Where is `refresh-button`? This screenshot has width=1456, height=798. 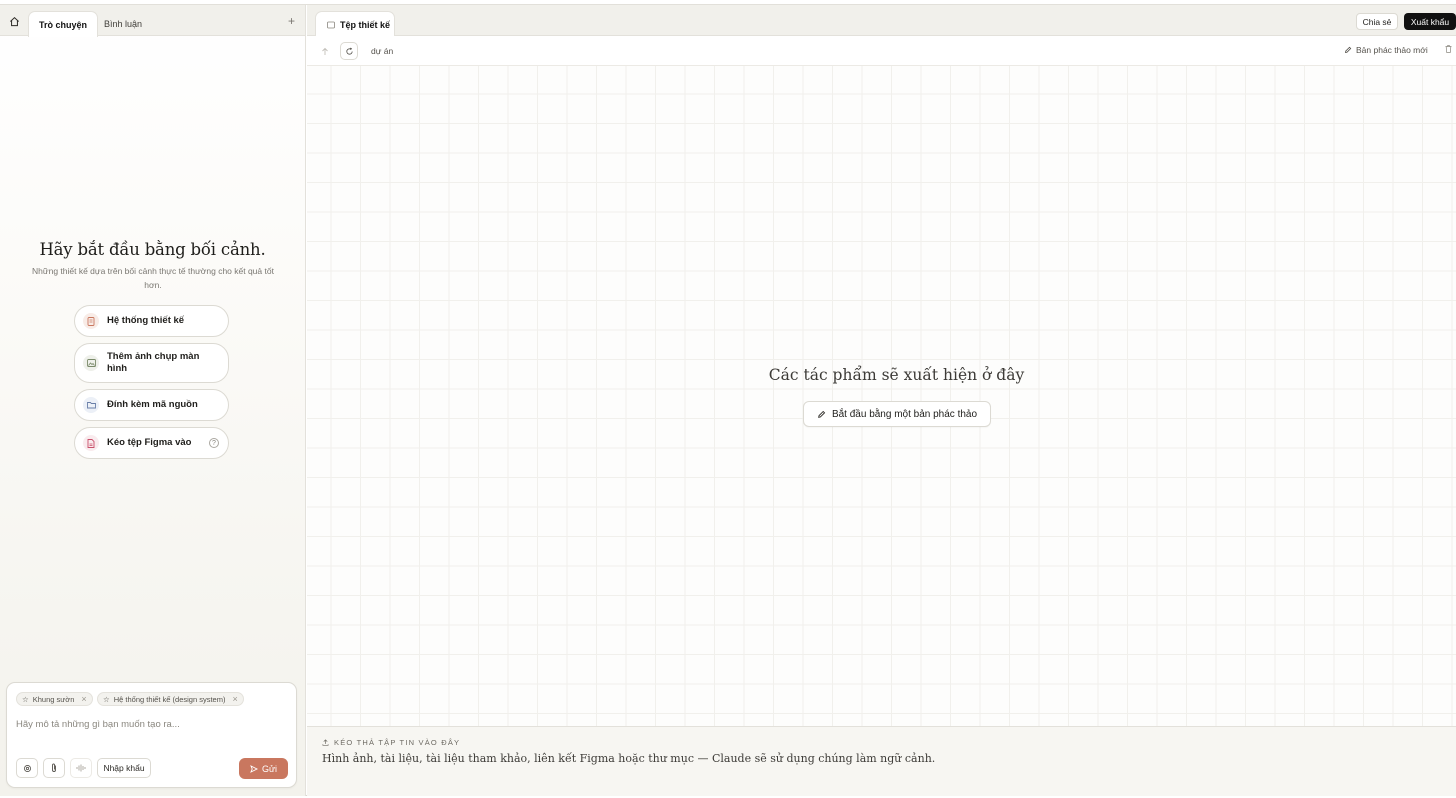
refresh-button is located at coordinates (349, 51).